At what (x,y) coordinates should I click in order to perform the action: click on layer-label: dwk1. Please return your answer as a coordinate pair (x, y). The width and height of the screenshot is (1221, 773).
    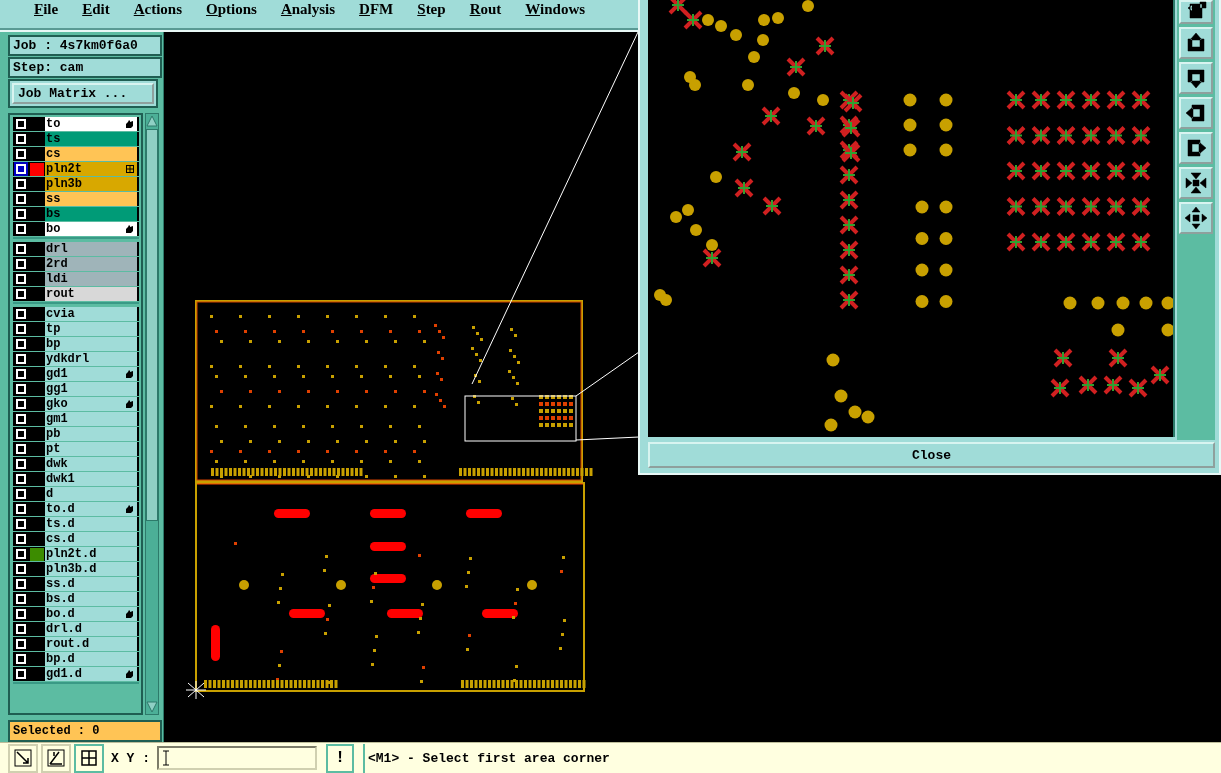
    Looking at the image, I should click on (60, 479).